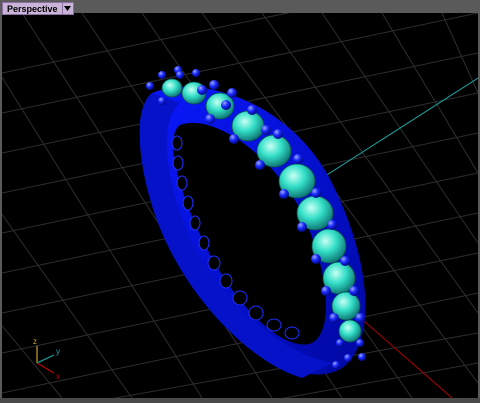 This screenshot has width=480, height=403. What do you see at coordinates (58, 376) in the screenshot?
I see `axis-x-label: x` at bounding box center [58, 376].